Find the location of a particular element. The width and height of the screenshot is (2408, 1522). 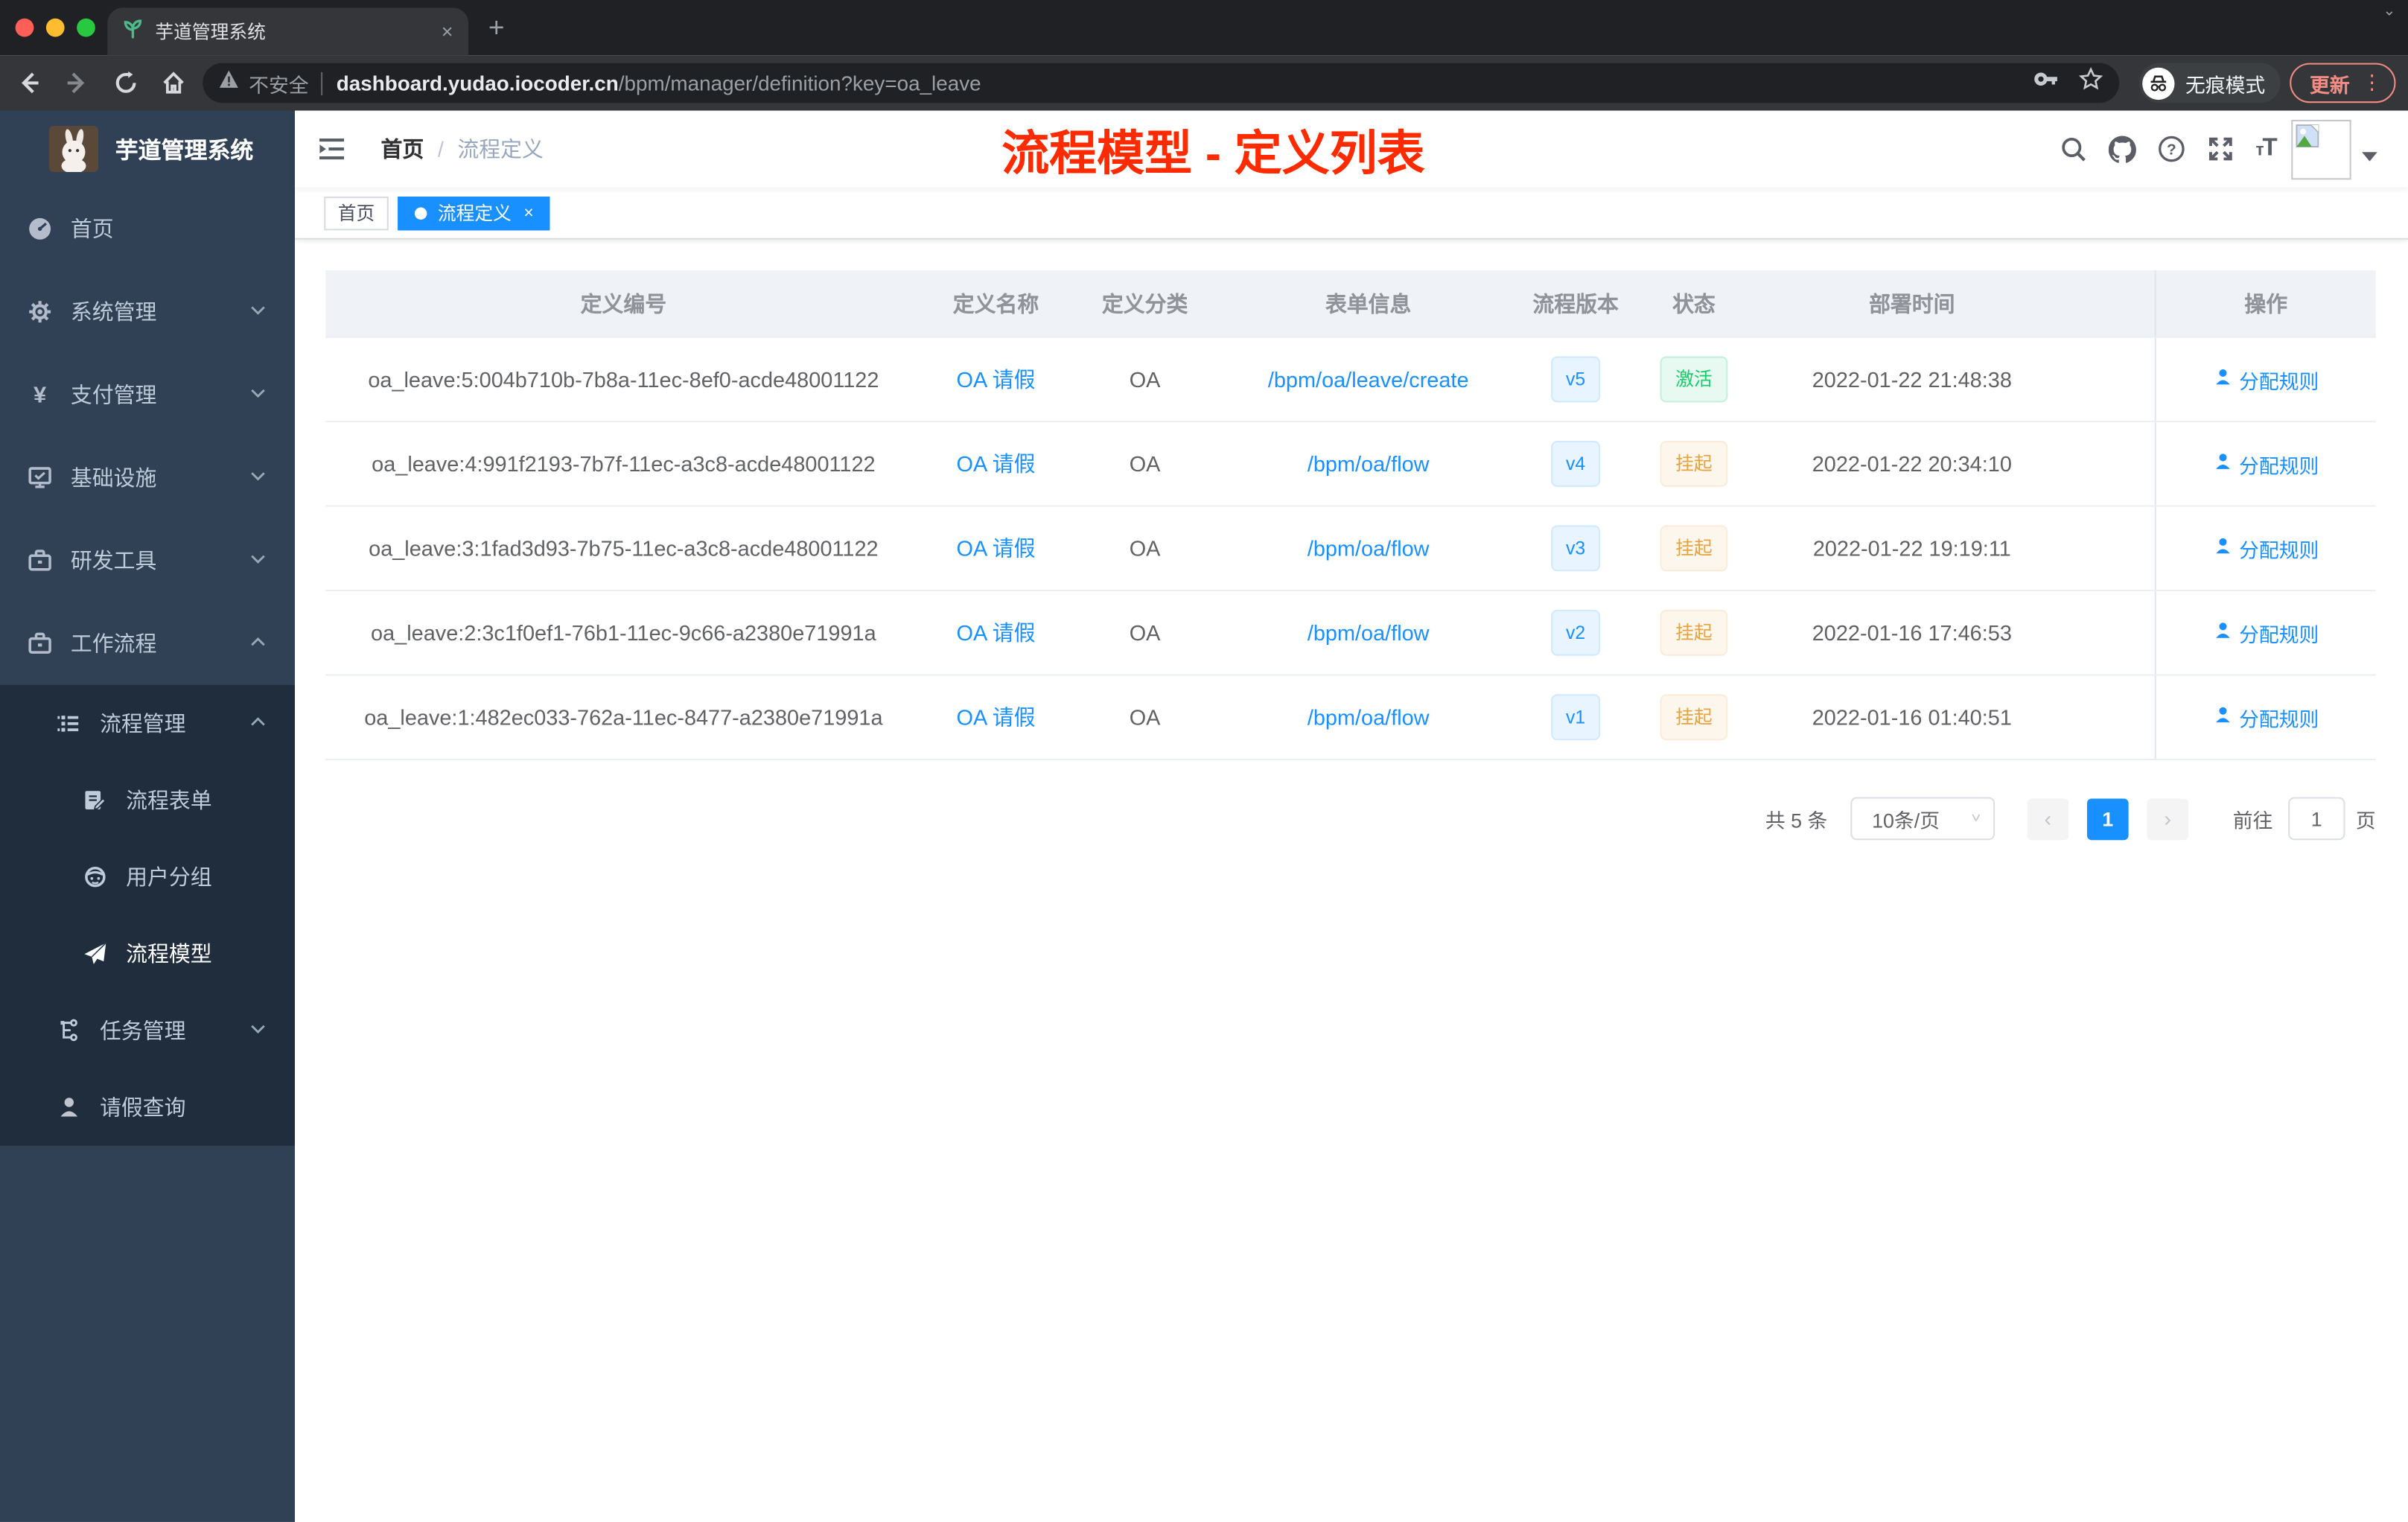

sidebar-item-label: 研发工具 is located at coordinates (113, 560).